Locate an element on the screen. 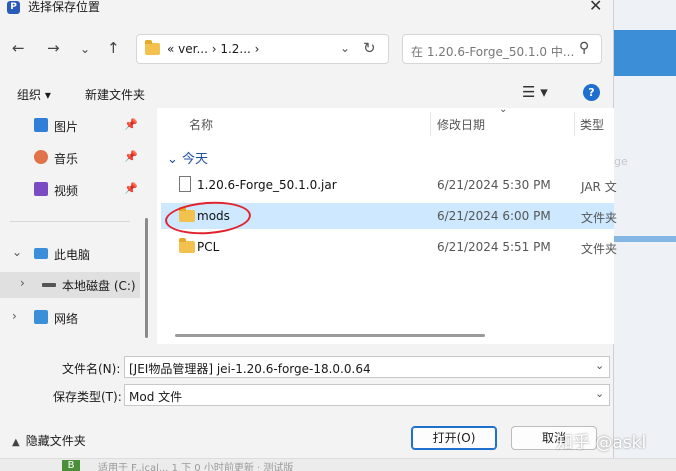  background-header-strip is located at coordinates (645, 53).